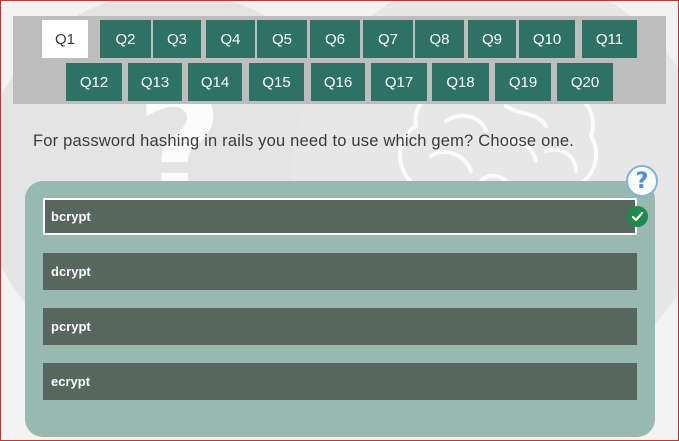  What do you see at coordinates (439, 39) in the screenshot?
I see `question-nav-q8: Q8` at bounding box center [439, 39].